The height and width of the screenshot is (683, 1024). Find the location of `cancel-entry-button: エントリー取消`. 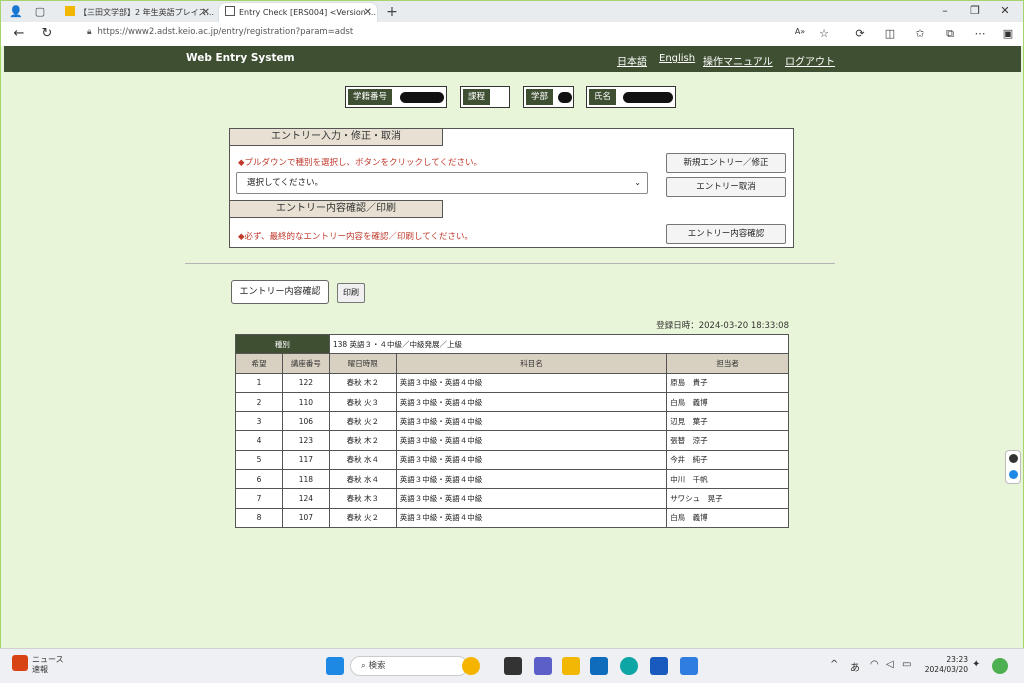

cancel-entry-button: エントリー取消 is located at coordinates (726, 187).